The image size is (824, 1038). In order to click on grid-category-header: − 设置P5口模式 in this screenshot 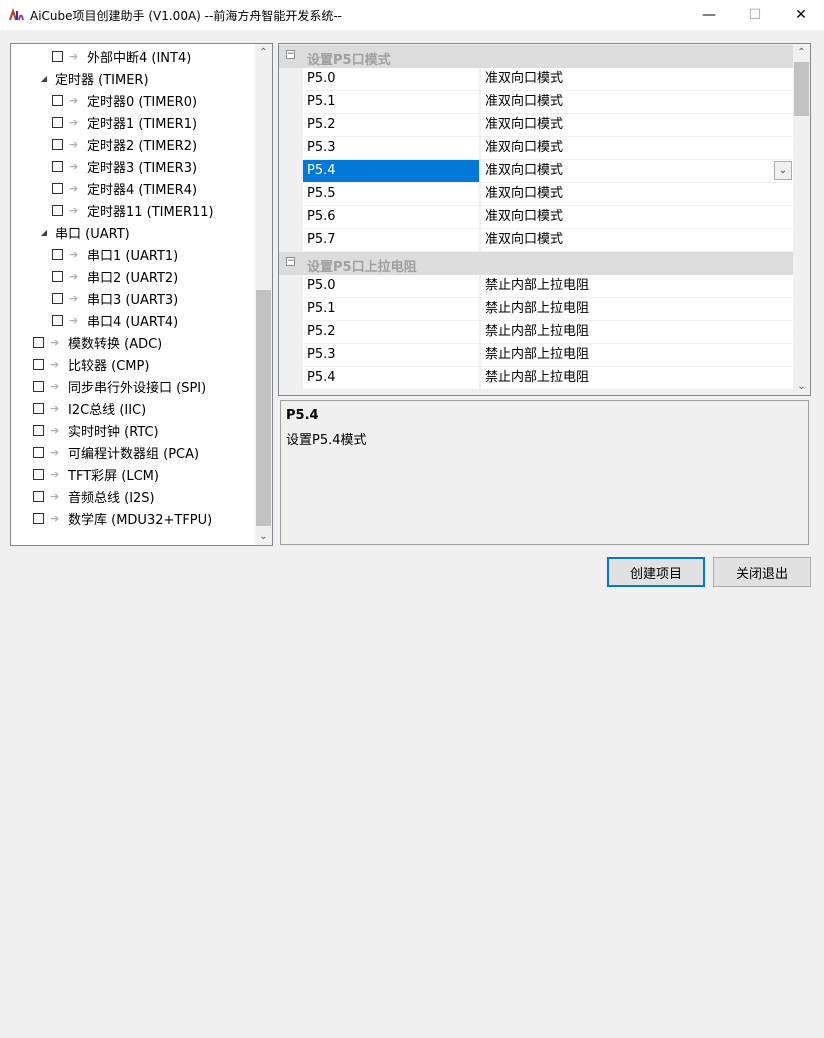, I will do `click(536, 56)`.